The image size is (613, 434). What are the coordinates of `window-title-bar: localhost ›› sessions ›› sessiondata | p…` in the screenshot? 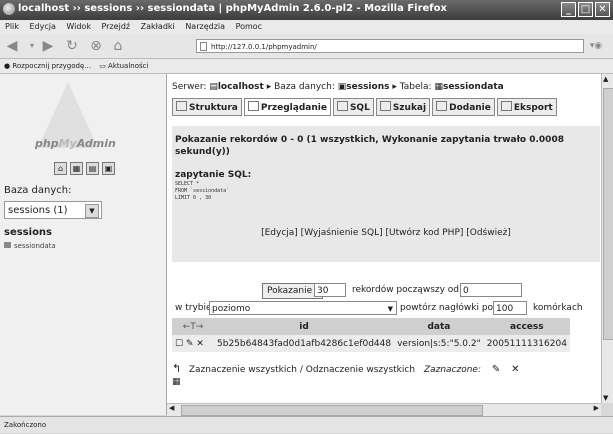 It's located at (306, 10).